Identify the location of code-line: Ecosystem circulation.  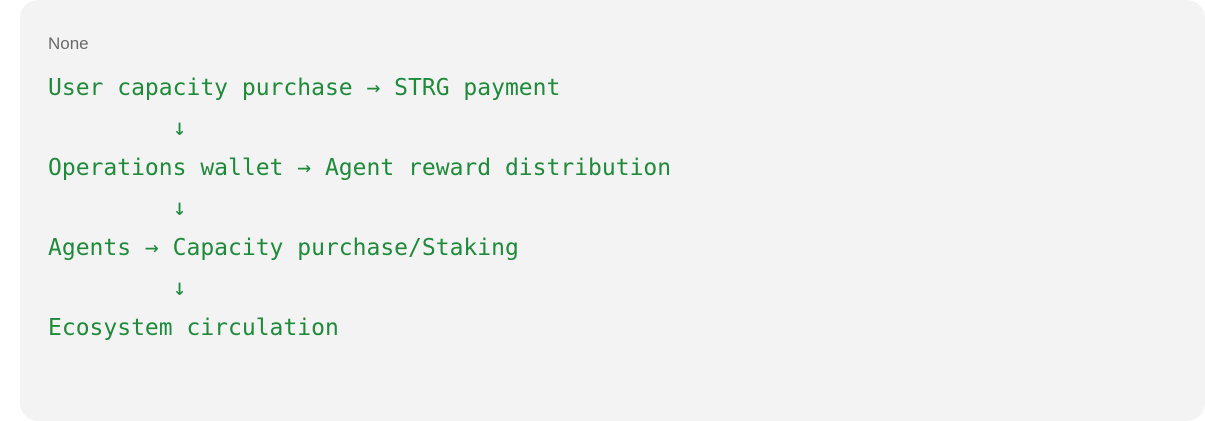
(193, 328).